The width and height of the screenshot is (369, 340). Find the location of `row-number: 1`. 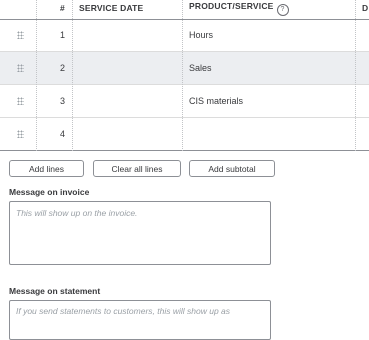

row-number: 1 is located at coordinates (63, 35).